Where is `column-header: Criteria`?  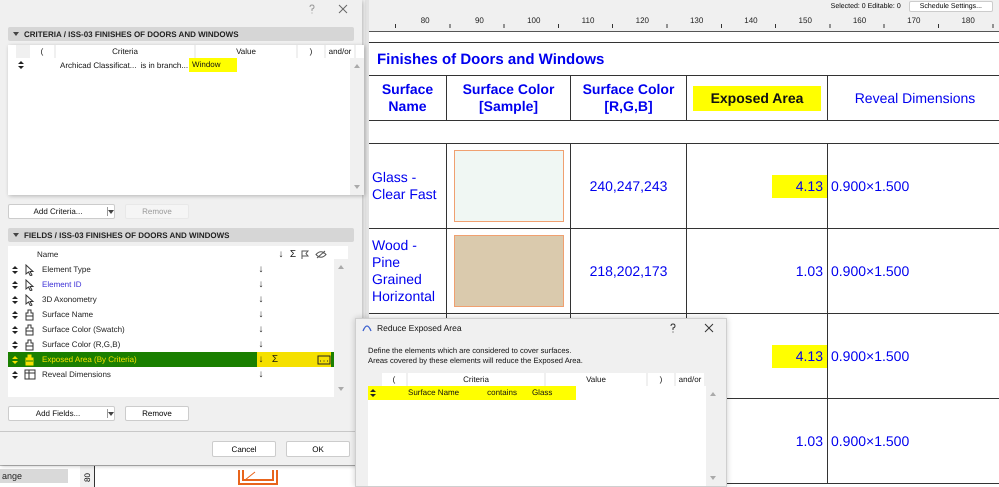
column-header: Criteria is located at coordinates (125, 51).